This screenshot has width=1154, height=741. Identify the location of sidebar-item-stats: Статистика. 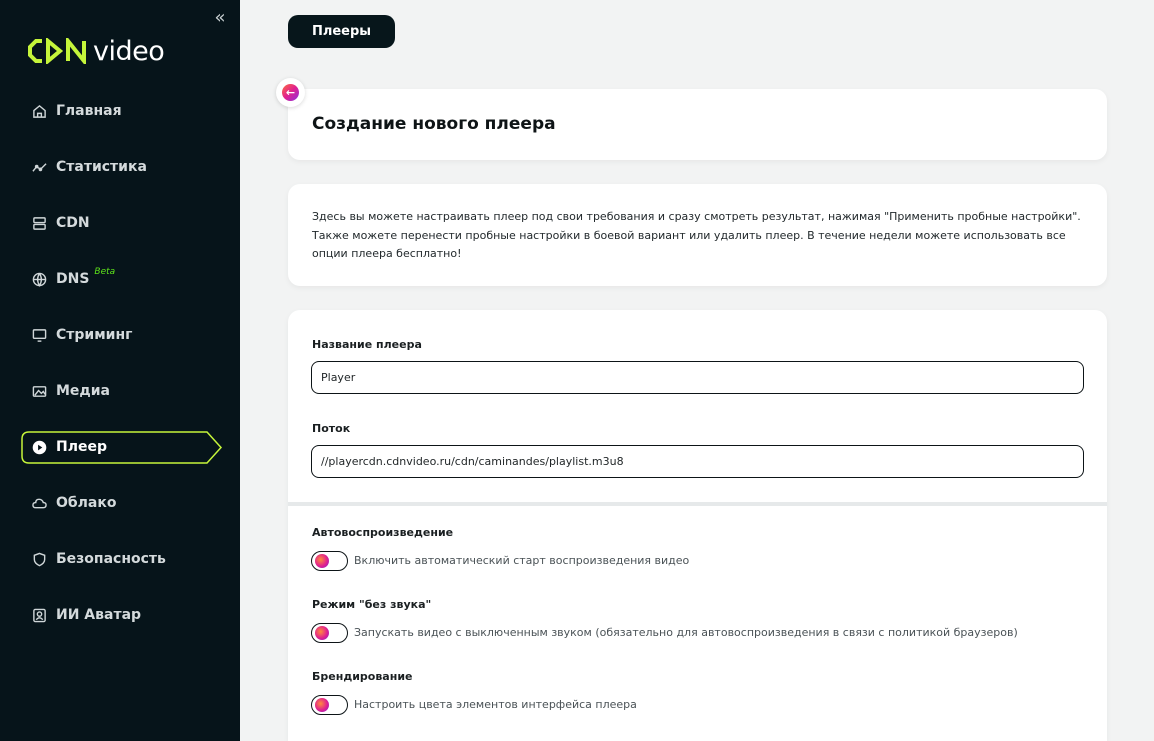
(121, 167).